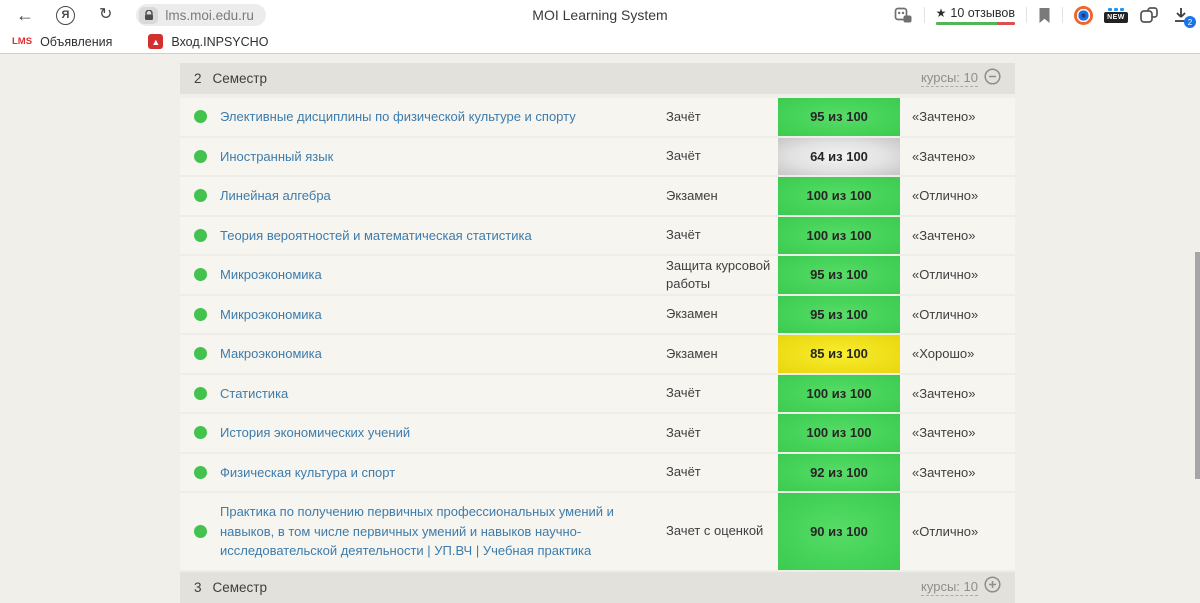  Describe the element at coordinates (201, 15) in the screenshot. I see `address-bar: lms.moi.edu.ru` at that location.